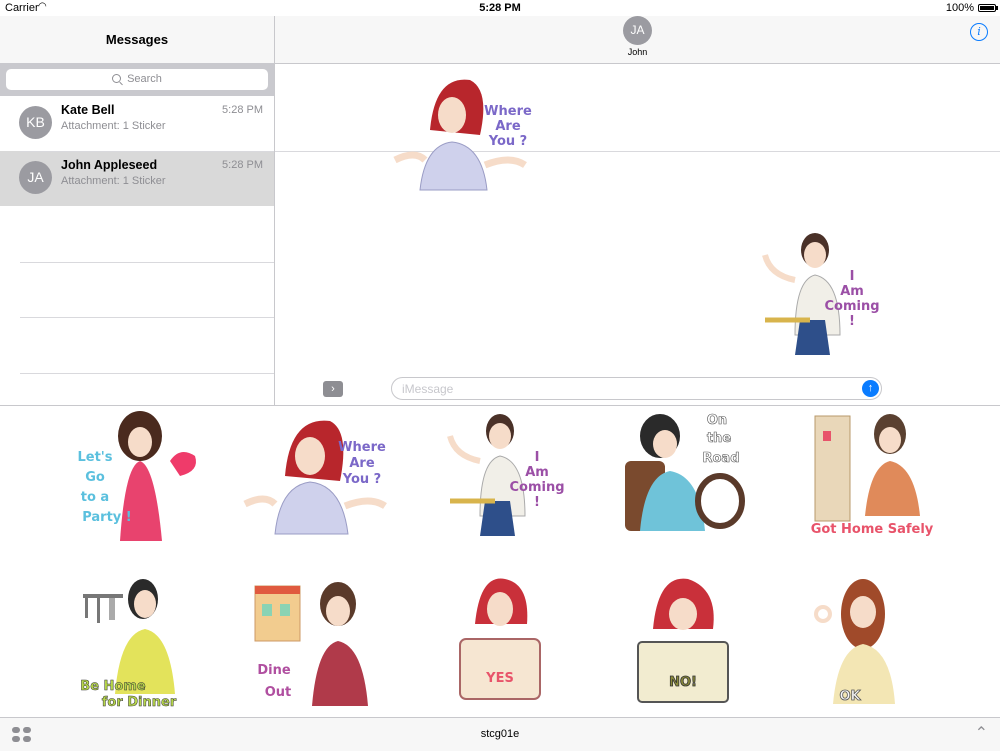  I want to click on split-divider, so click(274, 234).